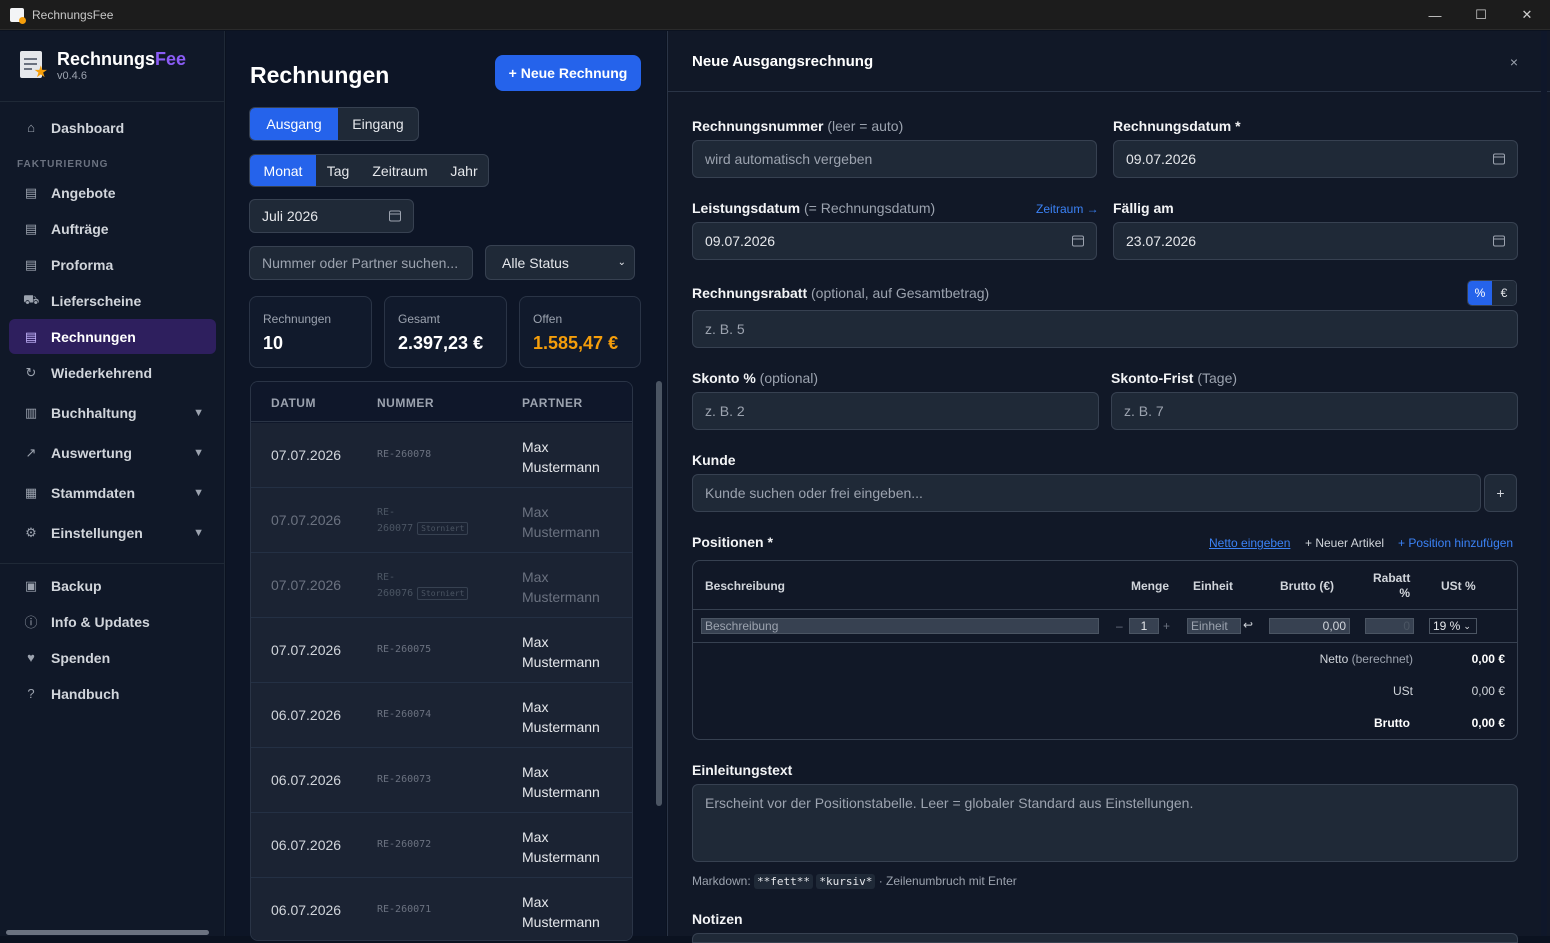  What do you see at coordinates (1504, 293) in the screenshot?
I see `discount-euro-button: €` at bounding box center [1504, 293].